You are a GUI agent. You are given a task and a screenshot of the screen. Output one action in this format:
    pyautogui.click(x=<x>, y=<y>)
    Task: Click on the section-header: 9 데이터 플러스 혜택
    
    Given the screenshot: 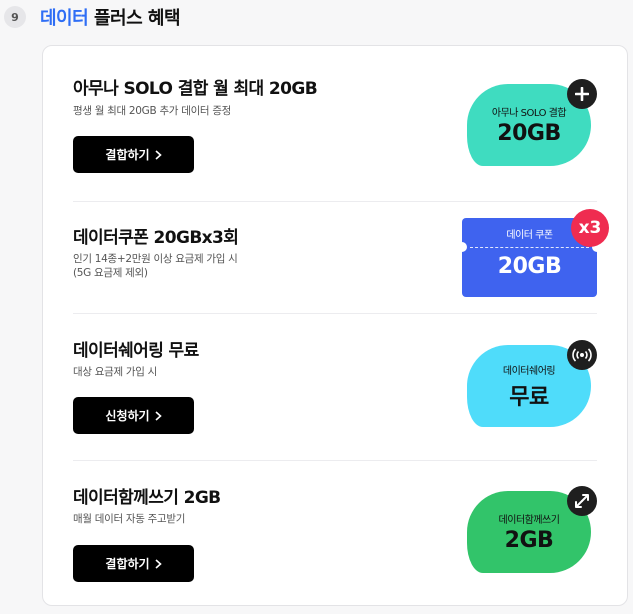 What is the action you would take?
    pyautogui.click(x=92, y=17)
    